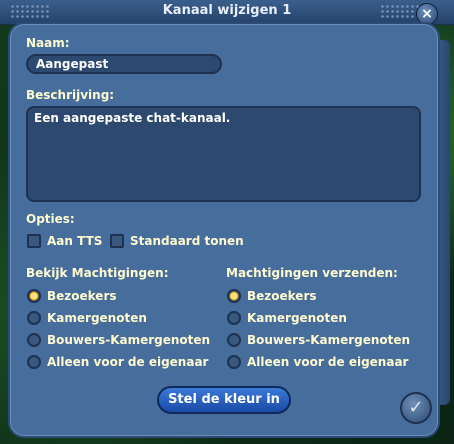  What do you see at coordinates (117, 241) in the screenshot?
I see `default-show-checkbox` at bounding box center [117, 241].